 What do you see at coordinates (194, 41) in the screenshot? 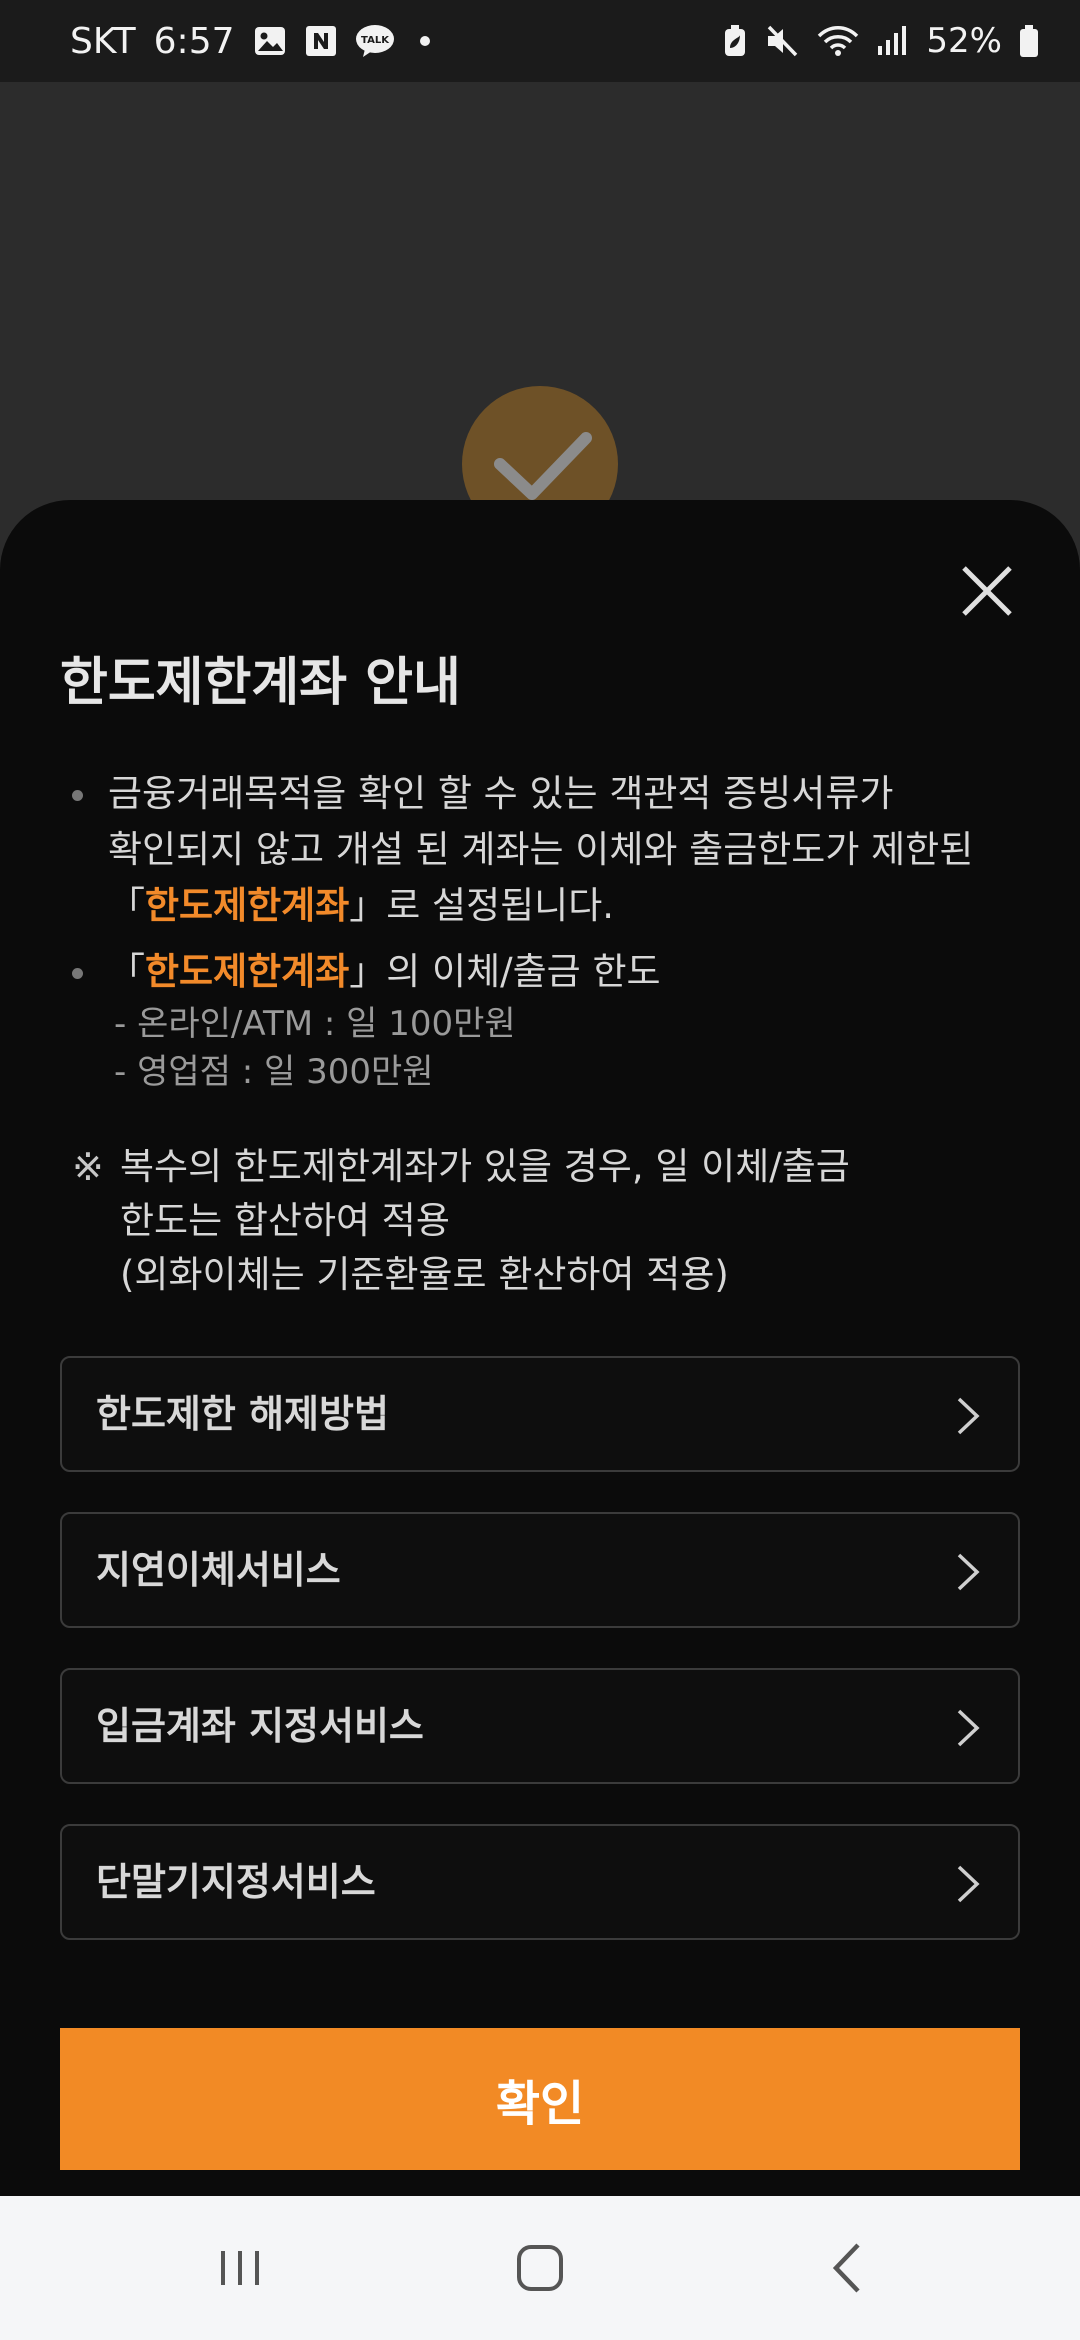
I see `clock: 6:57` at bounding box center [194, 41].